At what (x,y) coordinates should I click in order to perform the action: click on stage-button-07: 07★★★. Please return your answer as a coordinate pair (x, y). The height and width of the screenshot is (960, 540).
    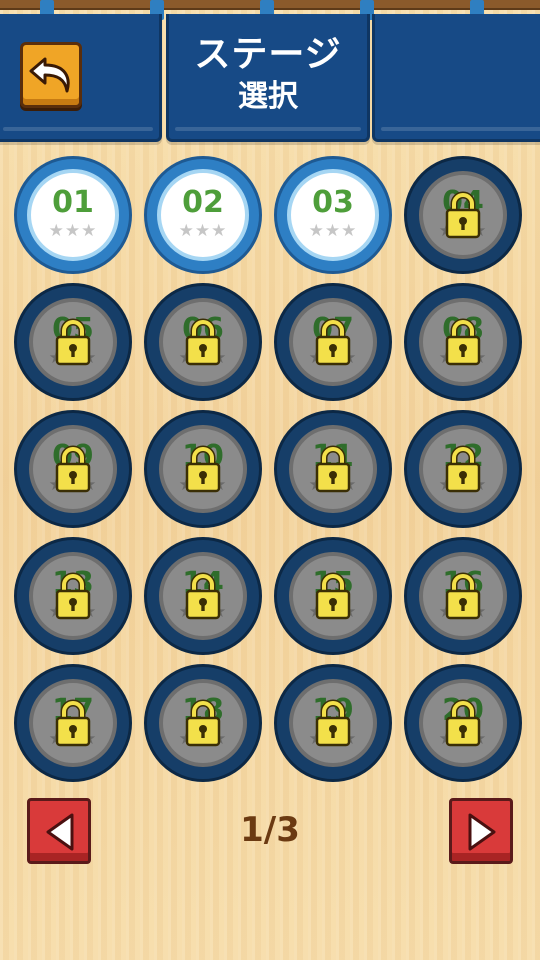
    Looking at the image, I should click on (333, 342).